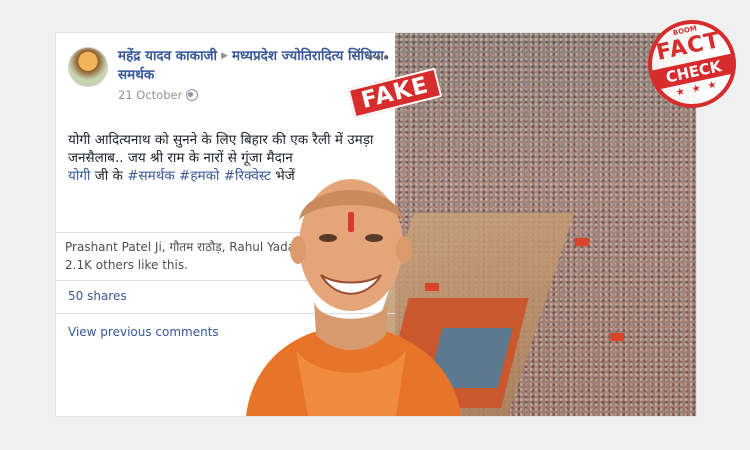 Image resolution: width=750 pixels, height=450 pixels. I want to click on post-date: 21 October, so click(150, 95).